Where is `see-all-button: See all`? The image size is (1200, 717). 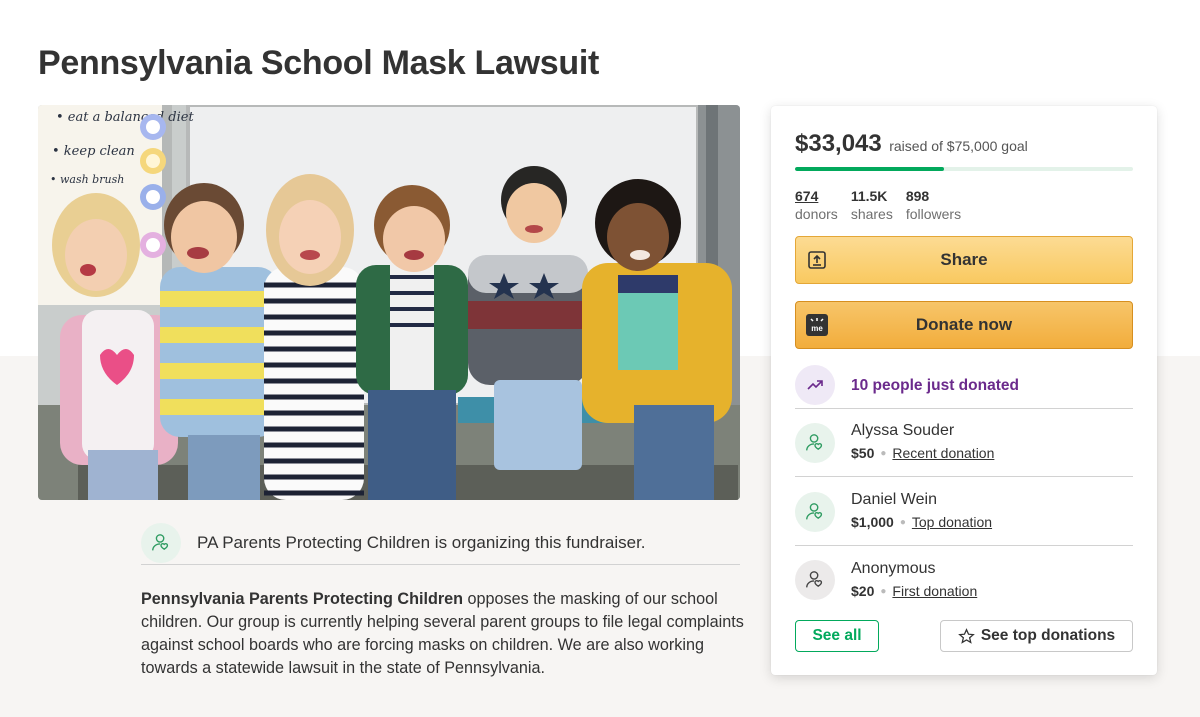 see-all-button: See all is located at coordinates (837, 636).